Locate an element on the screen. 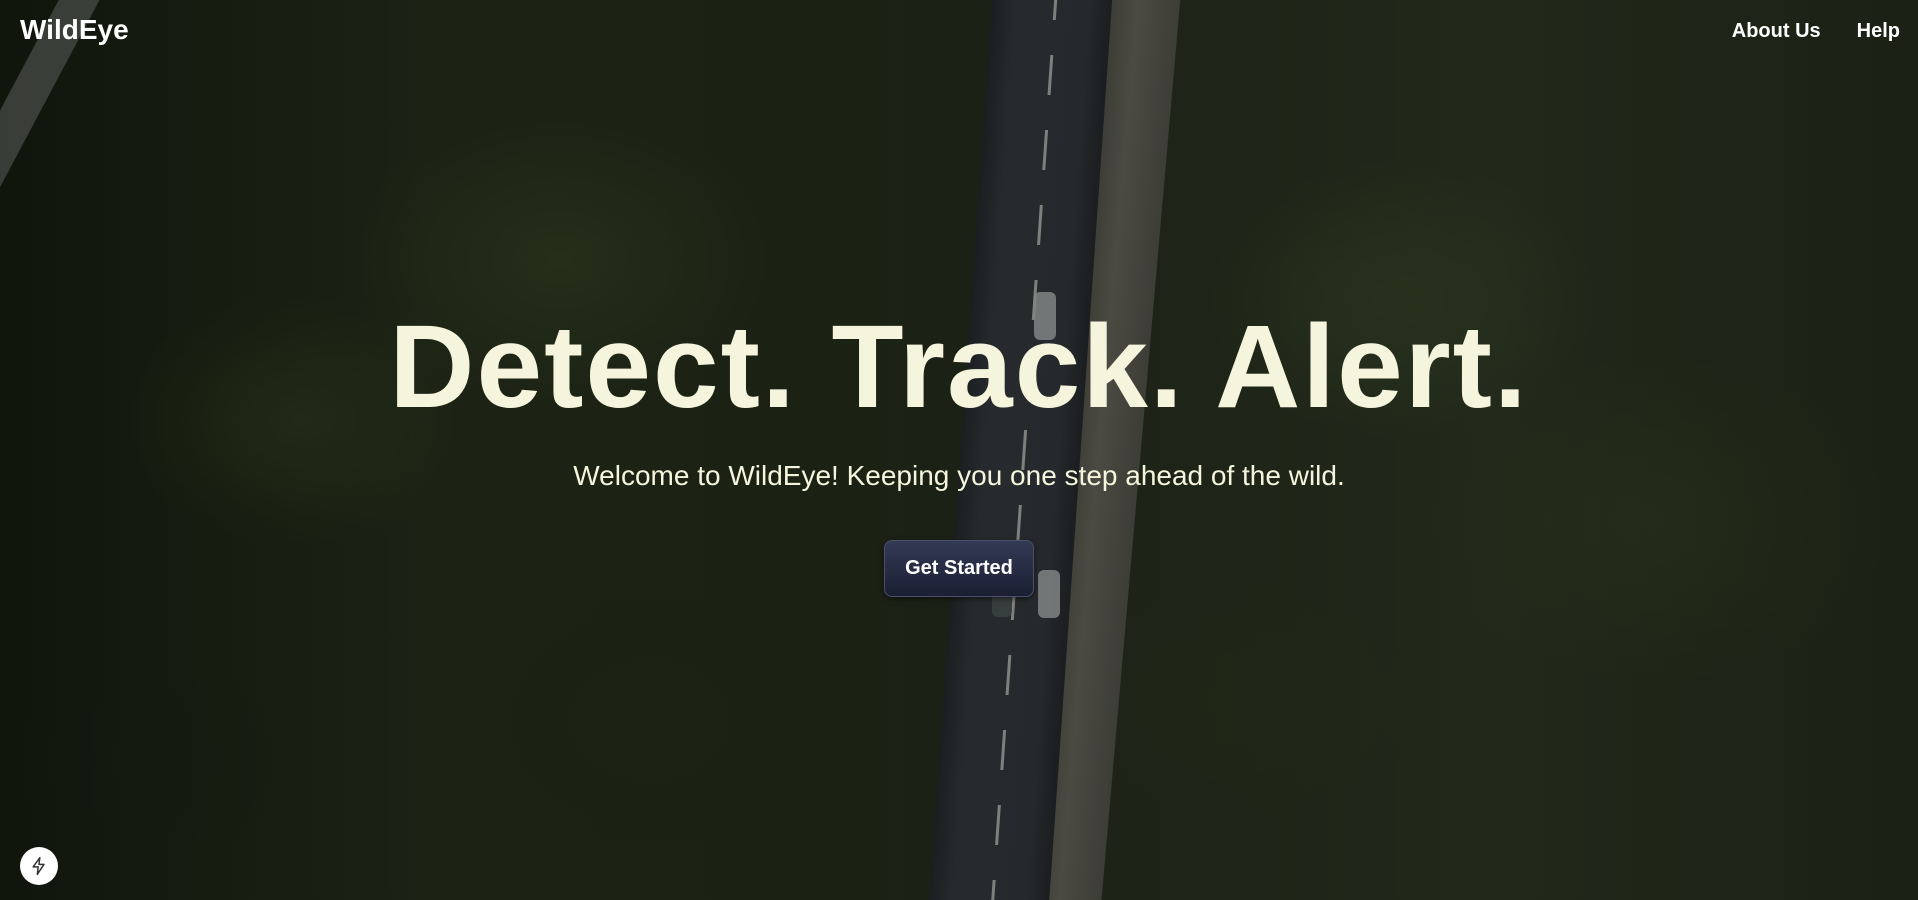 This screenshot has height=900, width=1918. nav-links: About Us Help is located at coordinates (1816, 31).